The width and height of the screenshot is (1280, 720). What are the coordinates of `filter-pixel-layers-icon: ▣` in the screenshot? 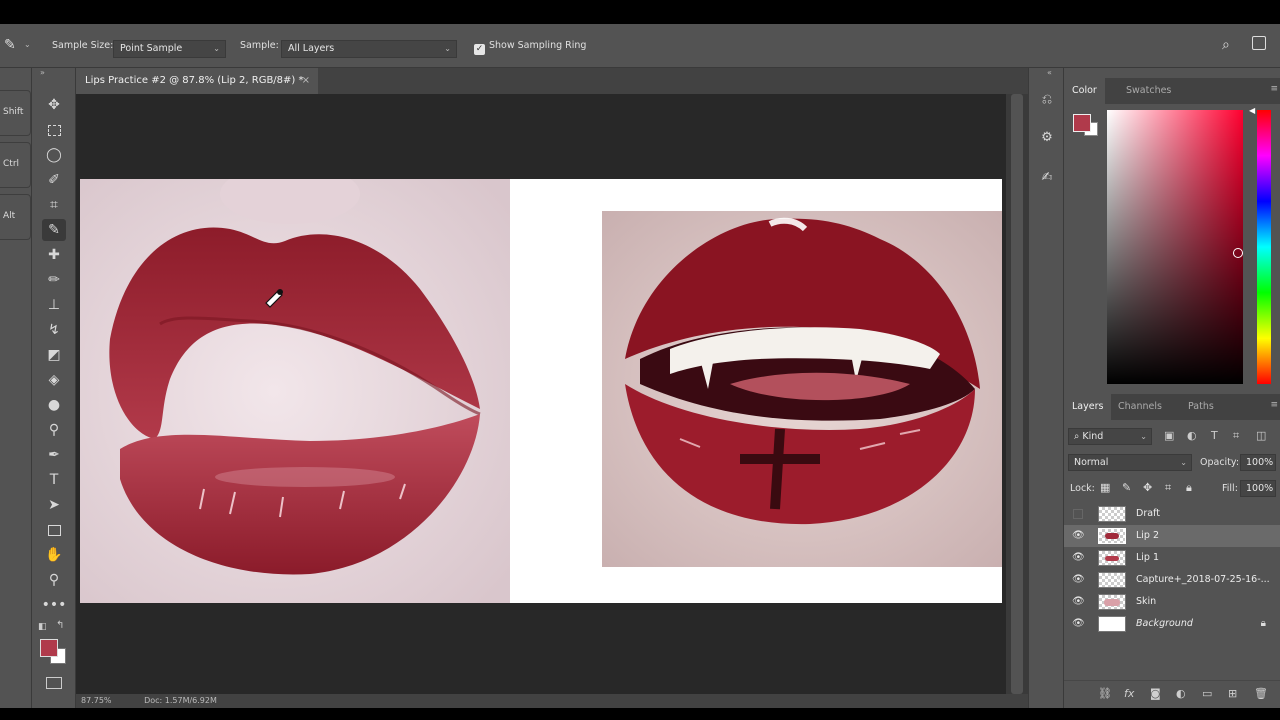 It's located at (1169, 435).